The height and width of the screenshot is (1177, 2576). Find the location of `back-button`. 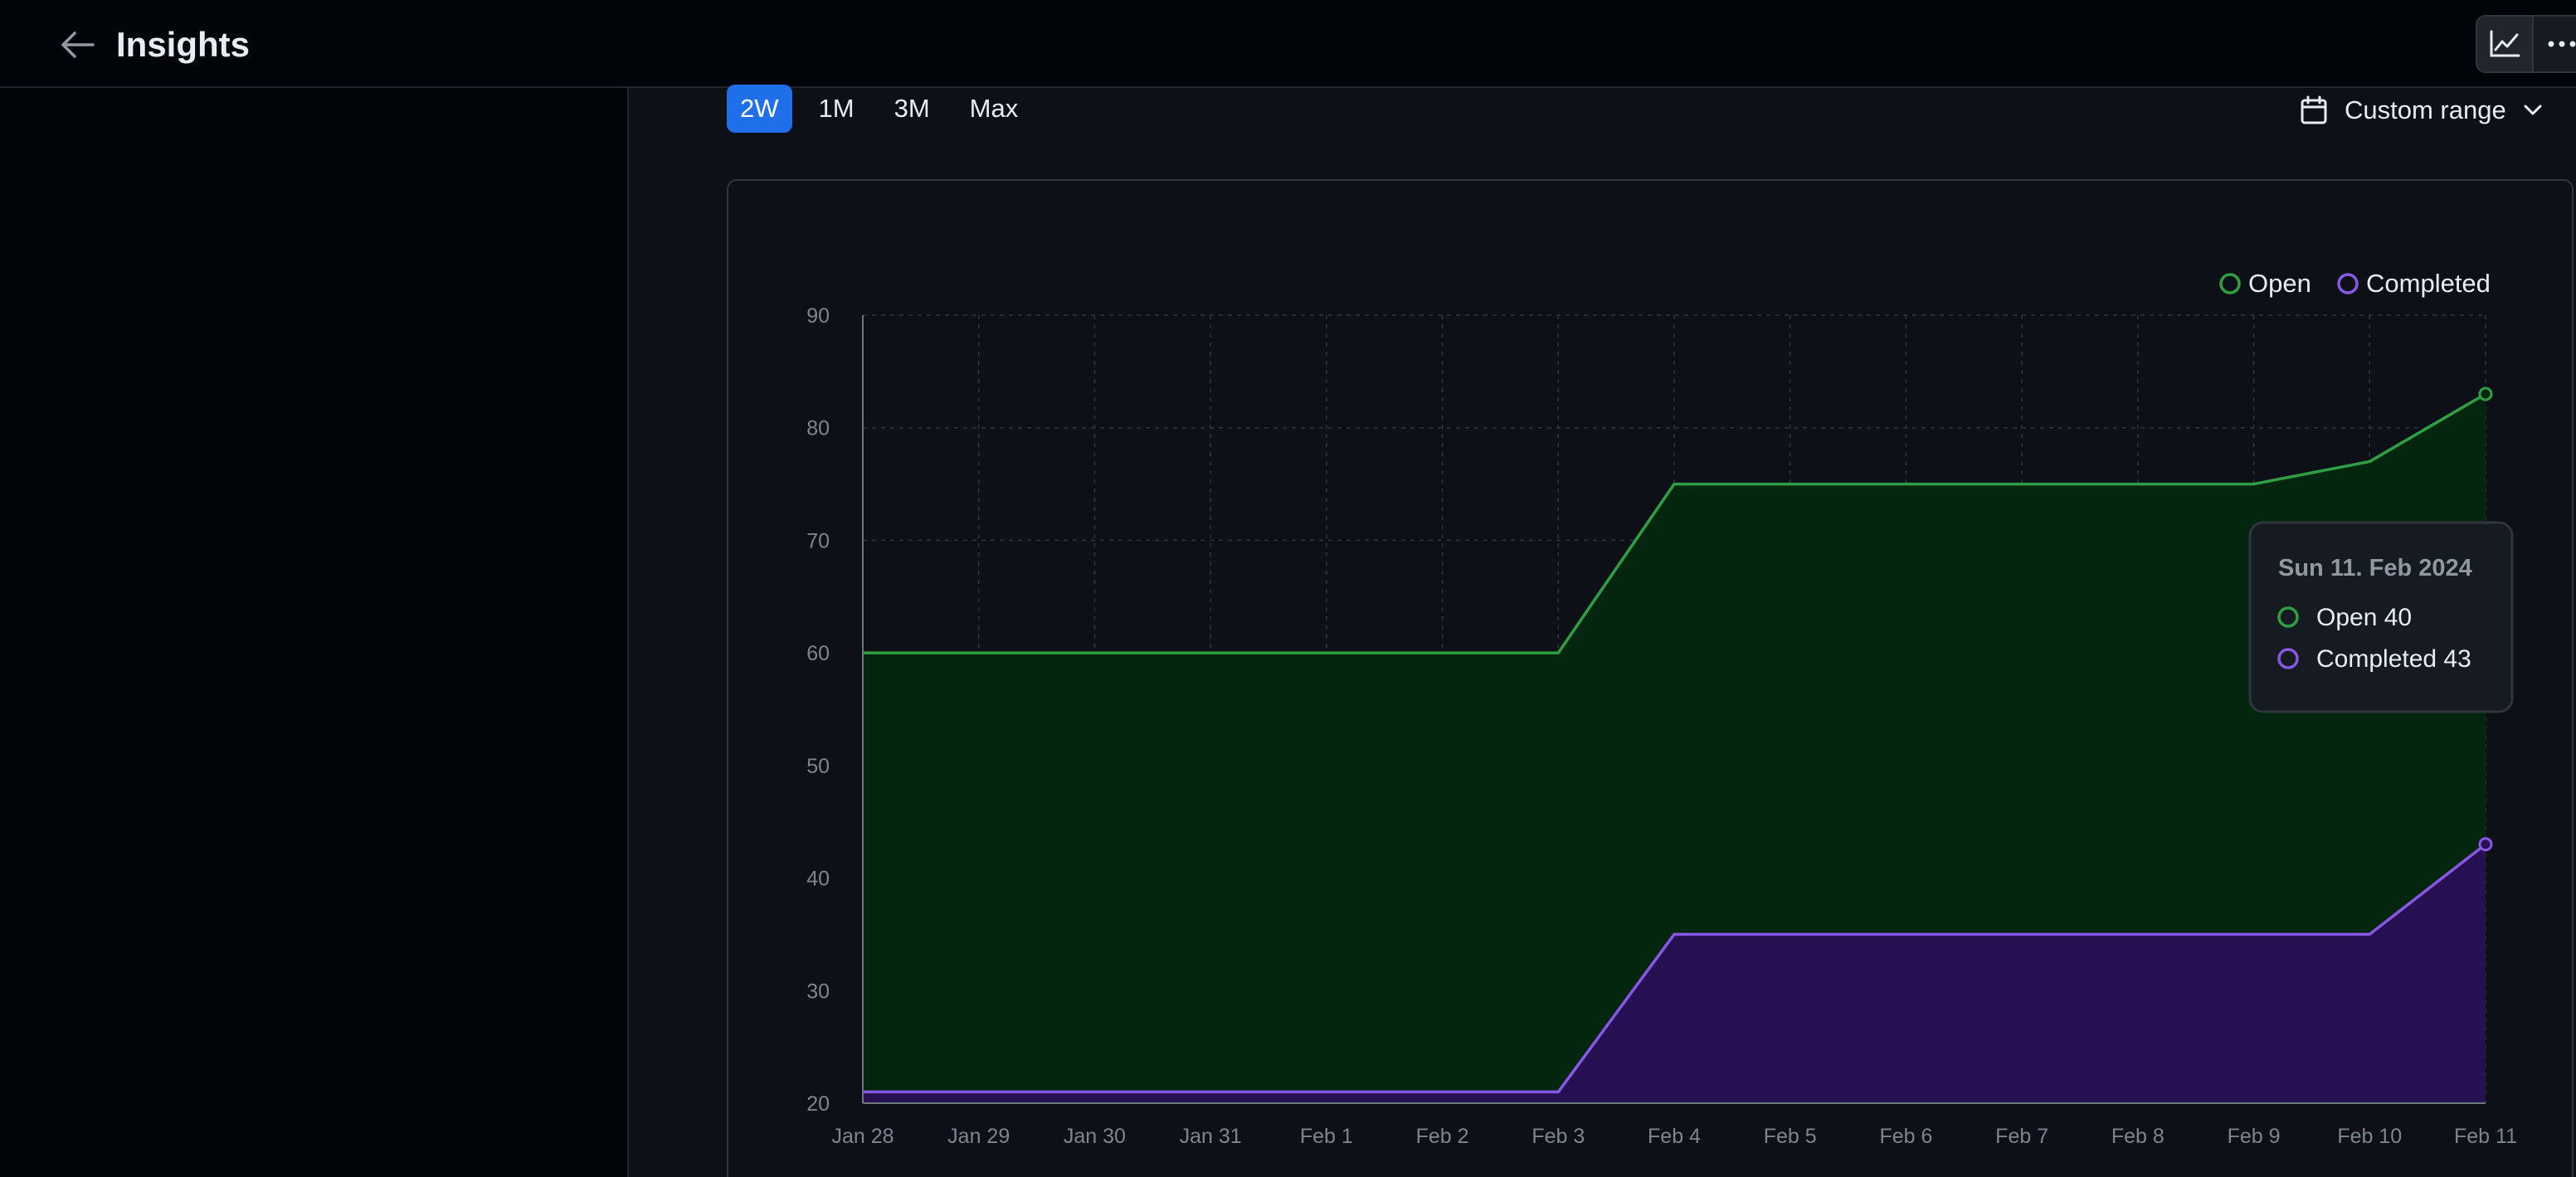

back-button is located at coordinates (78, 45).